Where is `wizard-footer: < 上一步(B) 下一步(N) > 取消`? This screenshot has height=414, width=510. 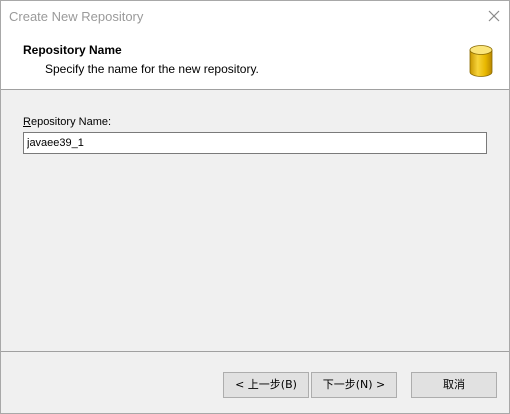
wizard-footer: < 上一步(B) 下一步(N) > 取消 is located at coordinates (255, 382).